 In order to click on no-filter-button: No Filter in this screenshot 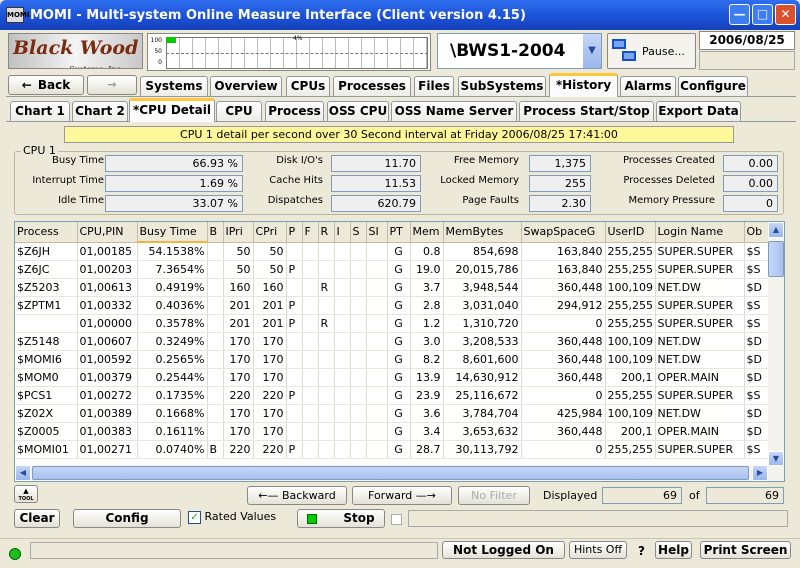, I will do `click(494, 495)`.